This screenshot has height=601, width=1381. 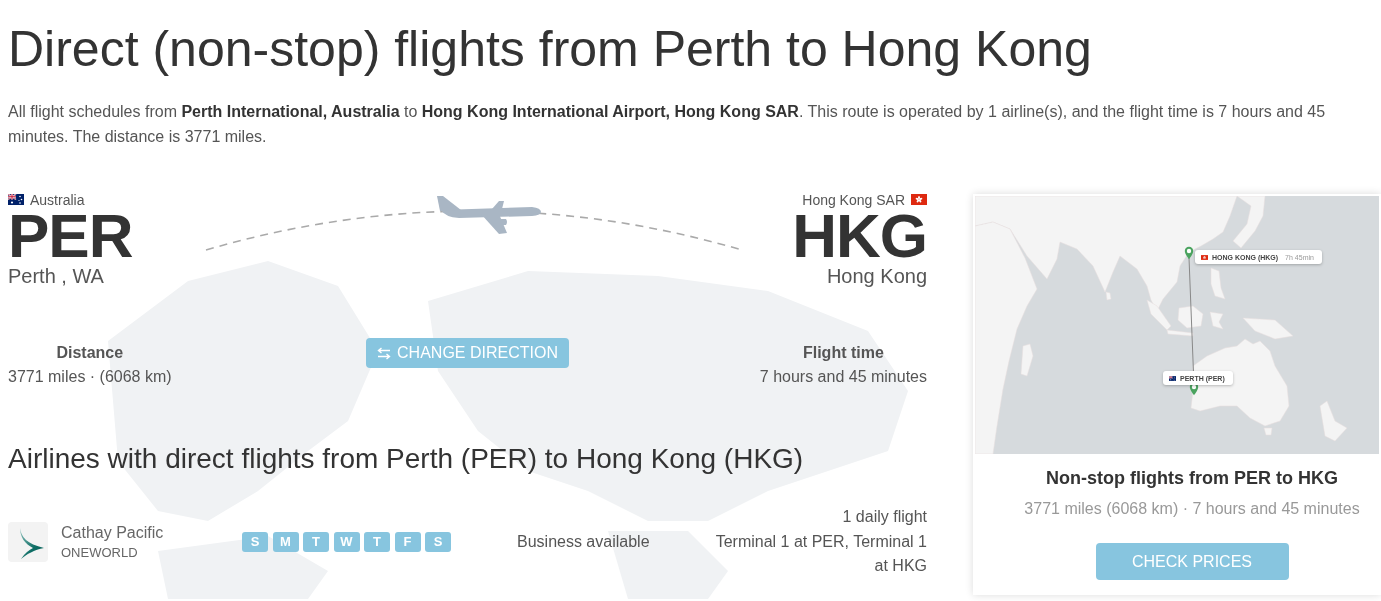 I want to click on terminal-info: Terminal 1 at PER, Terminal 1 at HKG, so click(x=820, y=553).